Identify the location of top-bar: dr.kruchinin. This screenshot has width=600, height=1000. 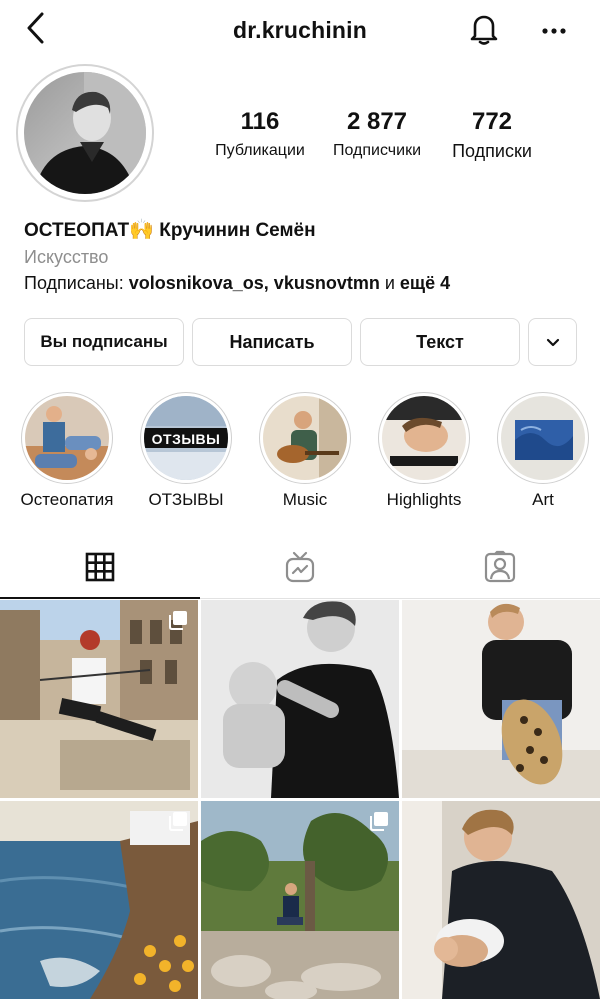
(300, 31).